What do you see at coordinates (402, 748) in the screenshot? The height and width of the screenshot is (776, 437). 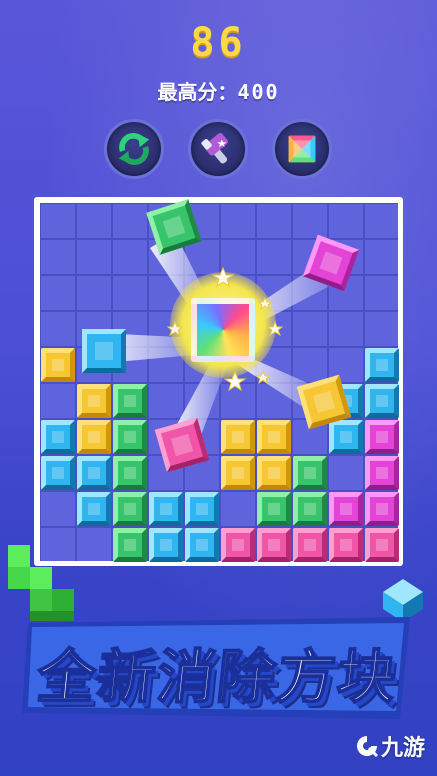 I see `watermark-text: 九游` at bounding box center [402, 748].